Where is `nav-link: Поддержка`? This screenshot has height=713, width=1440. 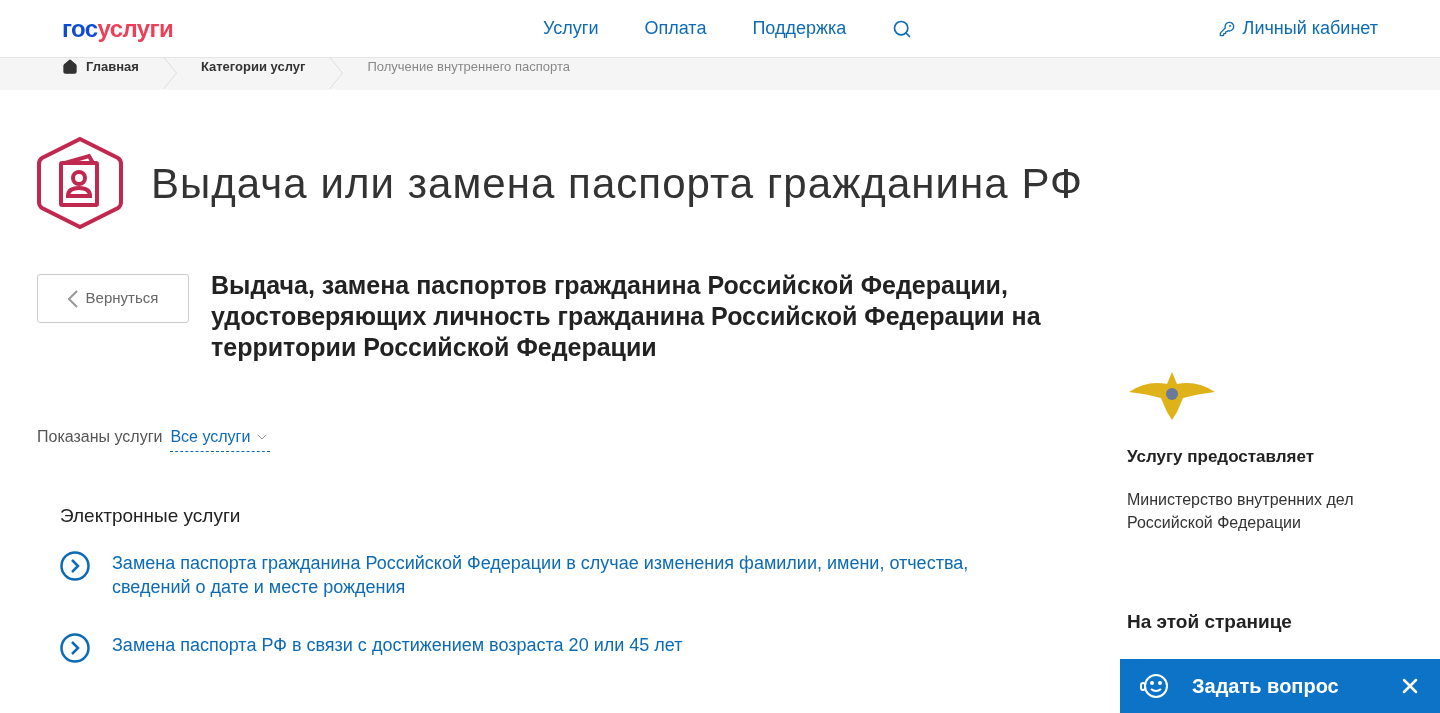 nav-link: Поддержка is located at coordinates (799, 28).